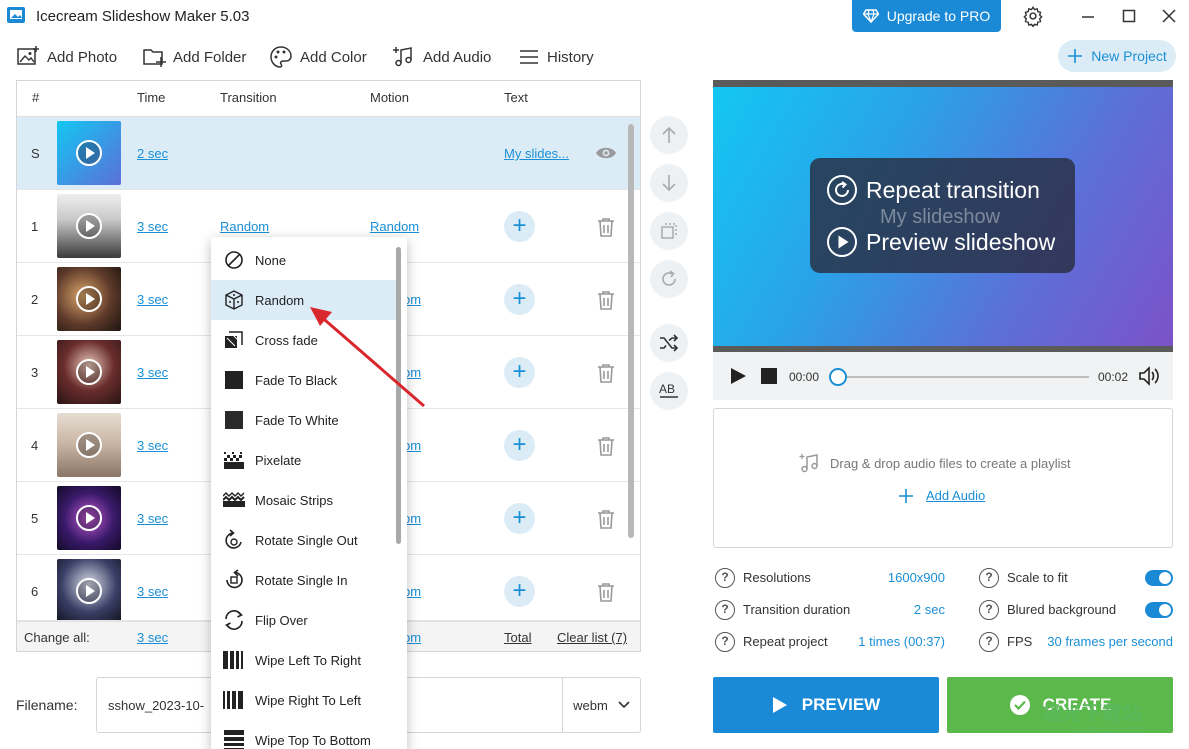 The height and width of the screenshot is (749, 1189). Describe the element at coordinates (631, 331) in the screenshot. I see `list-scrollbar` at that location.